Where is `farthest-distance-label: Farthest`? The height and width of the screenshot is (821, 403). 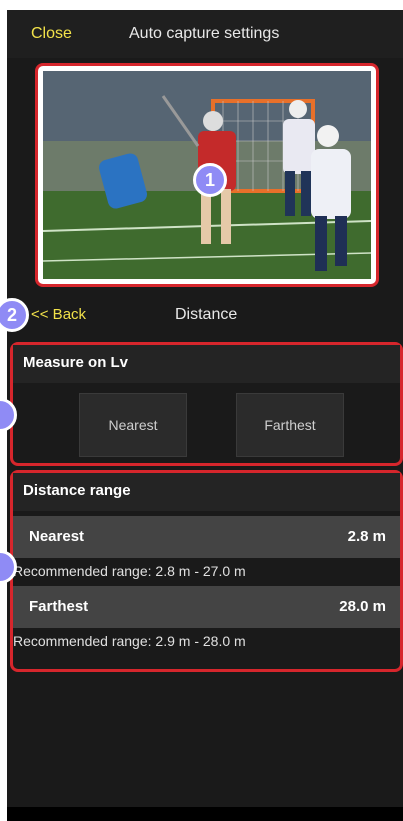
farthest-distance-label: Farthest is located at coordinates (59, 606).